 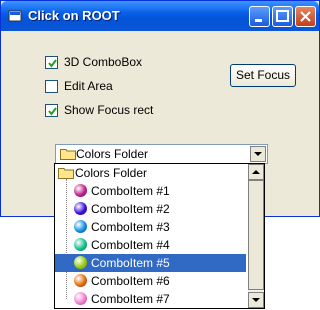 I want to click on list-item-label: ComboItem #4, so click(x=130, y=245).